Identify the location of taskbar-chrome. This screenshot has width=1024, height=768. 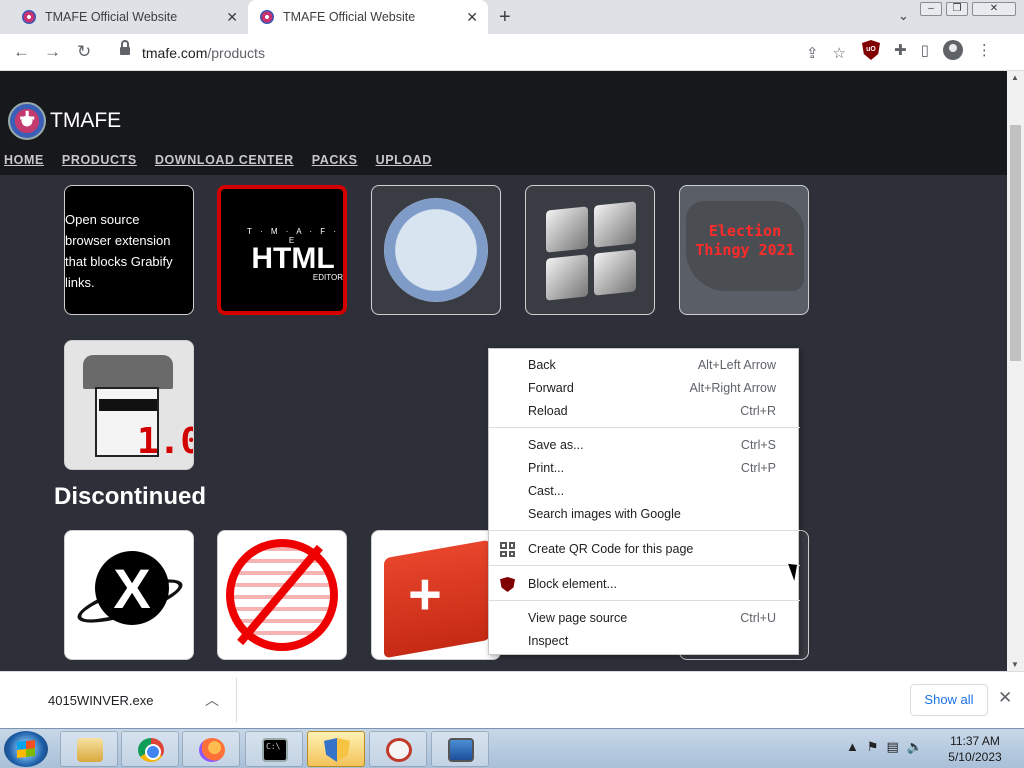
(150, 749).